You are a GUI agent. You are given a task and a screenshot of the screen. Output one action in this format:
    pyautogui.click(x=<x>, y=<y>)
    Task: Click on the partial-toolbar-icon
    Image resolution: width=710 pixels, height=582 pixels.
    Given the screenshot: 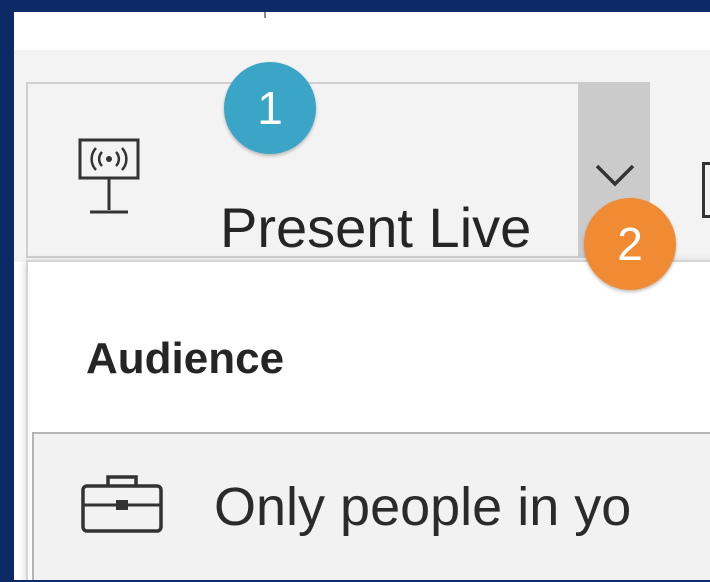 What is the action you would take?
    pyautogui.click(x=706, y=190)
    